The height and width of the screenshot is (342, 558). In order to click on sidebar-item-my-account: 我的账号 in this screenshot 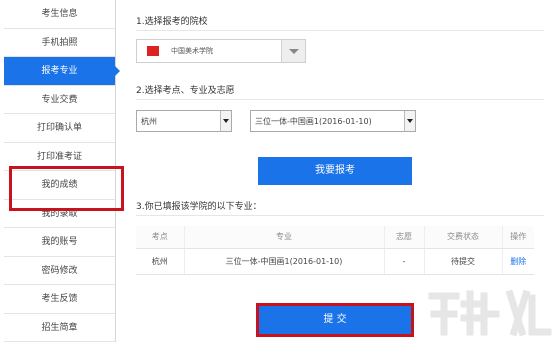, I will do `click(59, 242)`.